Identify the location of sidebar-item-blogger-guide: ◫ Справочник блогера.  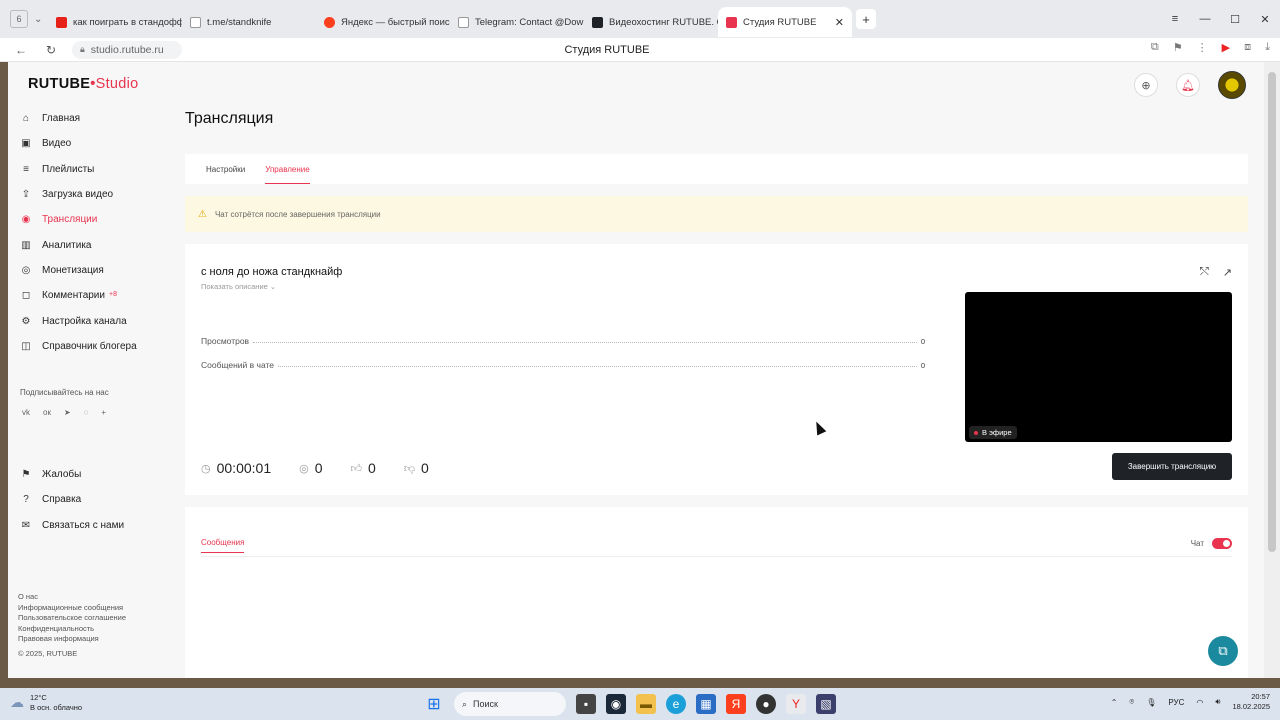
(100, 346).